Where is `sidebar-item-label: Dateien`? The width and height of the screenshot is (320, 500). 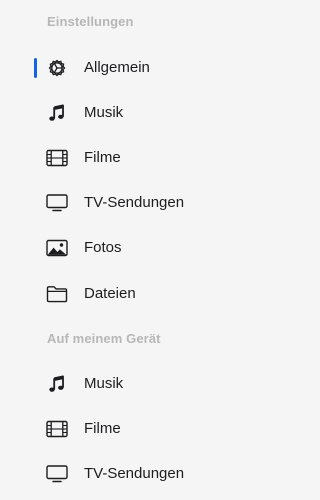
sidebar-item-label: Dateien is located at coordinates (110, 293).